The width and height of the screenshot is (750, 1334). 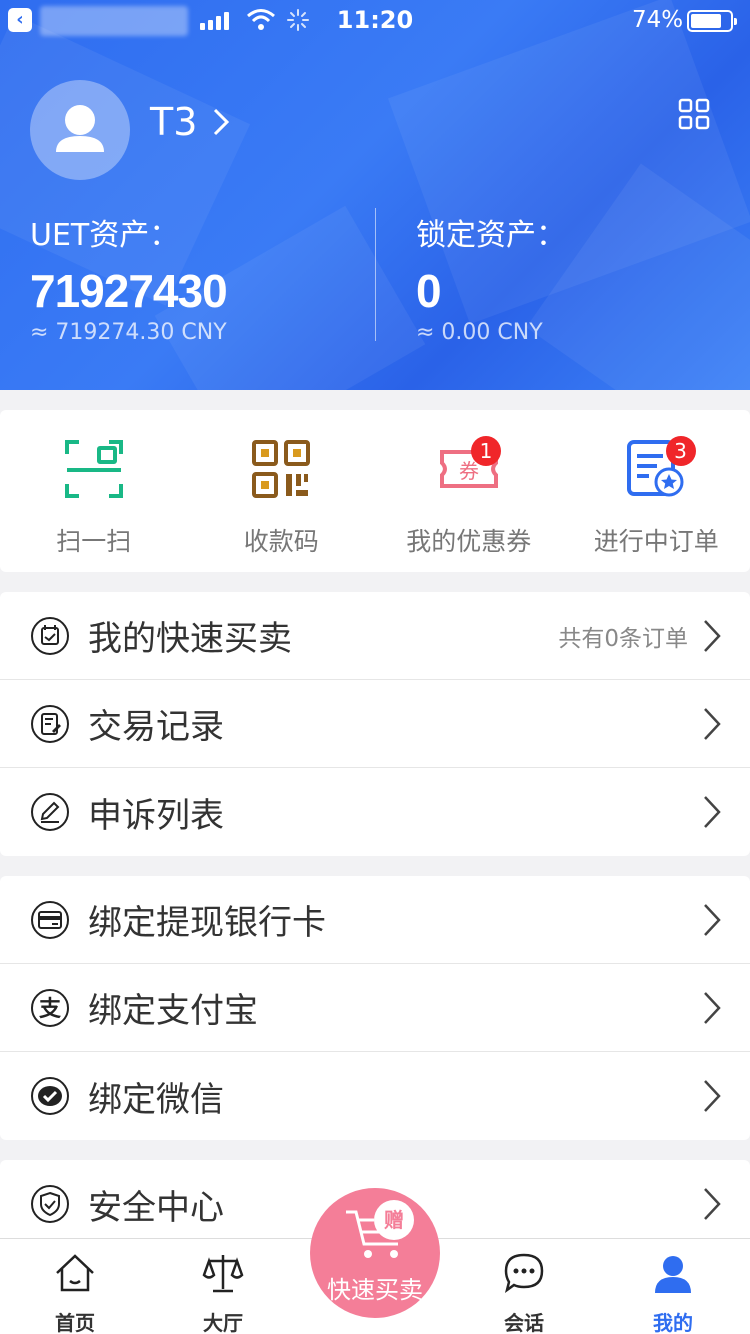 What do you see at coordinates (281, 469) in the screenshot?
I see `qr-code-icon` at bounding box center [281, 469].